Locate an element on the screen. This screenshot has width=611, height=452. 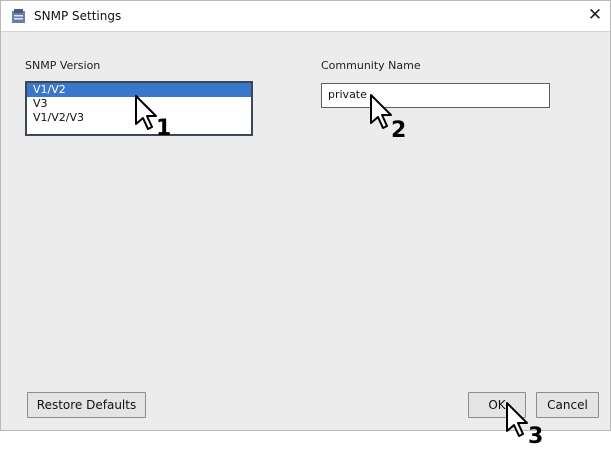
cancel-button: Cancel is located at coordinates (567, 405).